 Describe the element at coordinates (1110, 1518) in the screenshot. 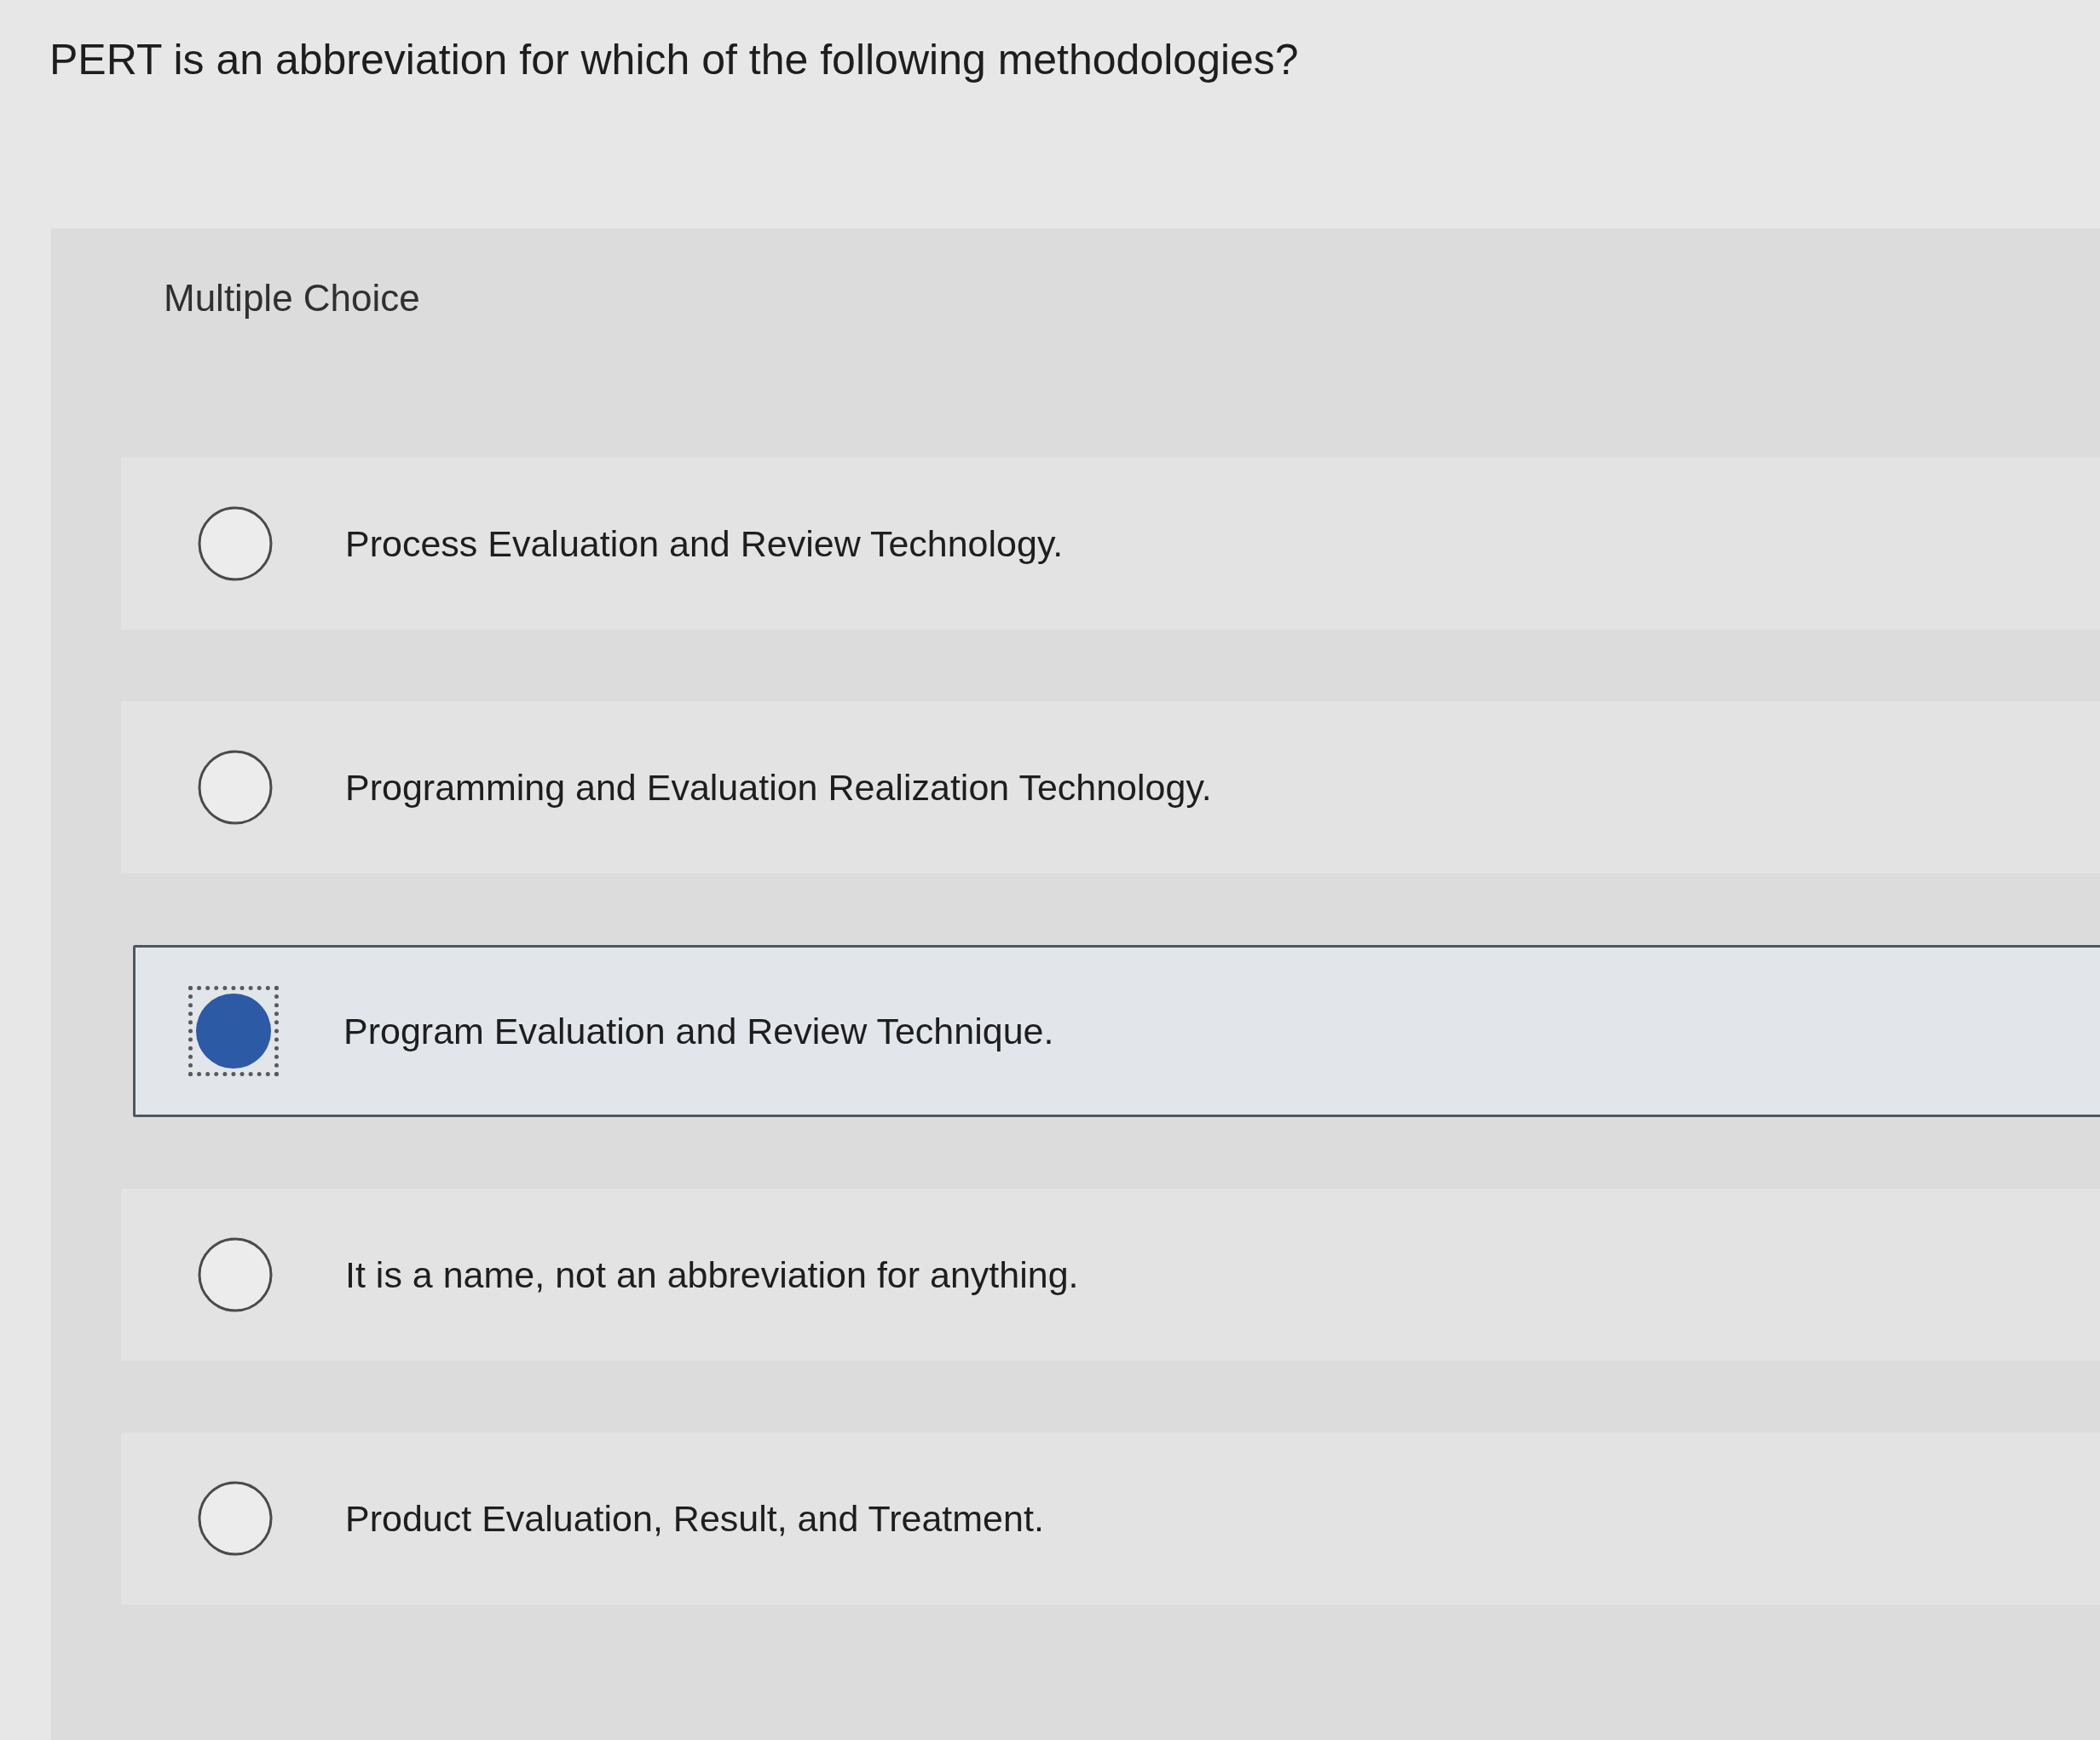

I see `answer-option: Product Evaluation, Result, and Treatment.` at that location.